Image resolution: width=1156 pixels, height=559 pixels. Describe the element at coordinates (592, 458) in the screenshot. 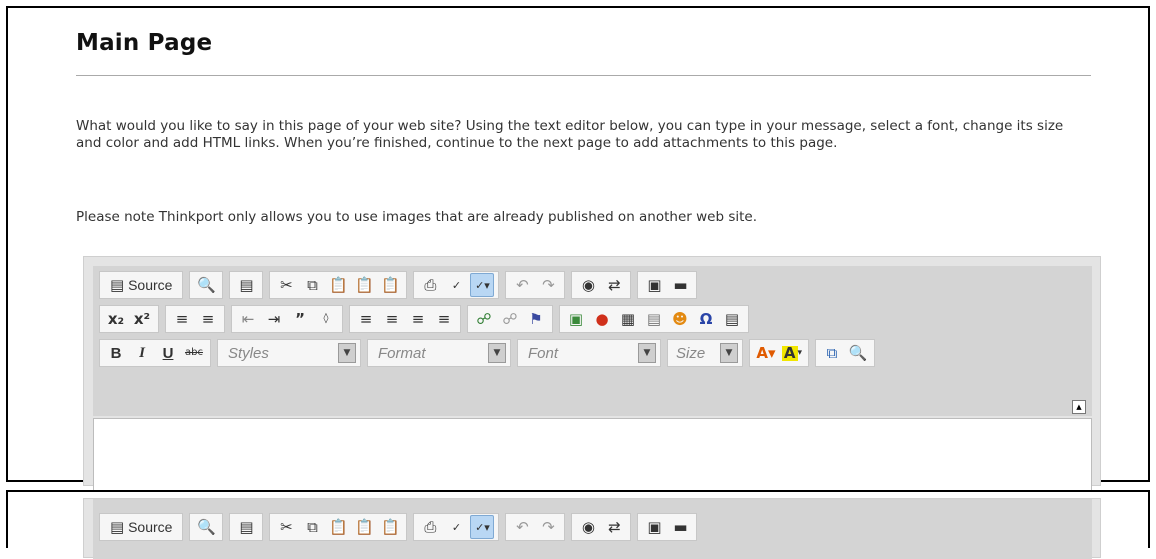

I see `editor-content-area` at that location.